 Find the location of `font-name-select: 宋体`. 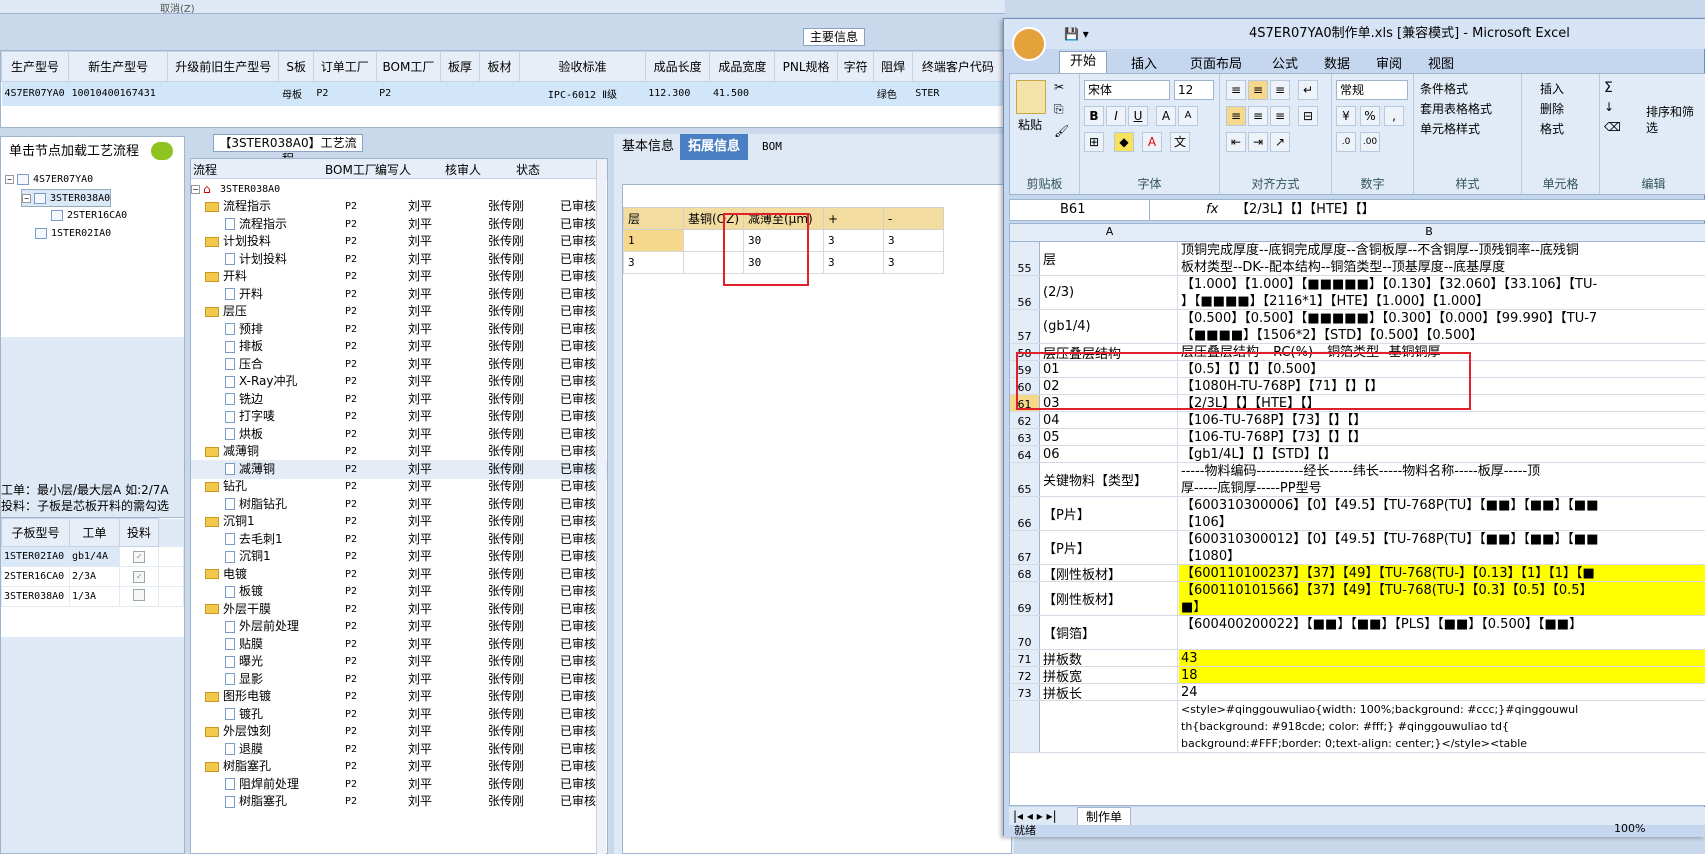

font-name-select: 宋体 is located at coordinates (1127, 90).